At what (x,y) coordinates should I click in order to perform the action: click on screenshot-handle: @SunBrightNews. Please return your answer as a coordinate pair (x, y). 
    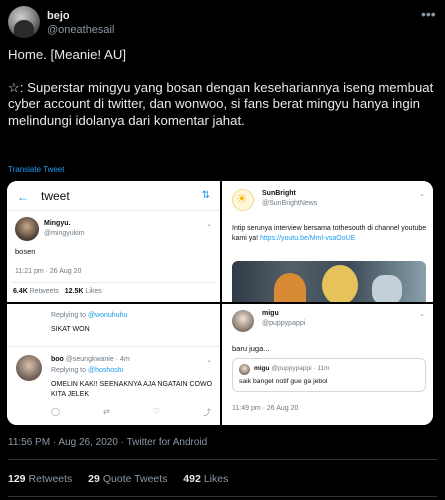
    Looking at the image, I should click on (290, 203).